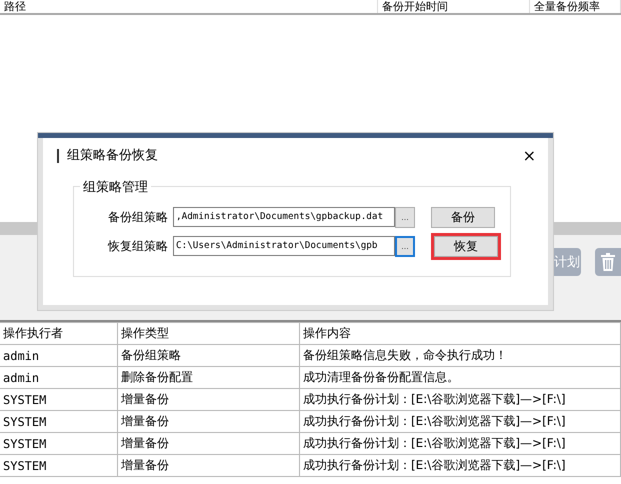 This screenshot has width=621, height=484. Describe the element at coordinates (138, 217) in the screenshot. I see `field-label: 备份组策略` at that location.